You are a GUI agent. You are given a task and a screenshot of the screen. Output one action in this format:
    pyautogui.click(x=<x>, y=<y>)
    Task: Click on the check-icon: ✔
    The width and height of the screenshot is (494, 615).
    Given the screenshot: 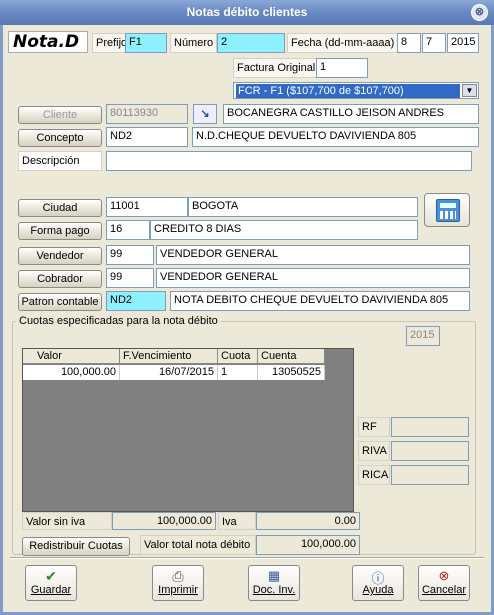 What is the action you would take?
    pyautogui.click(x=51, y=576)
    